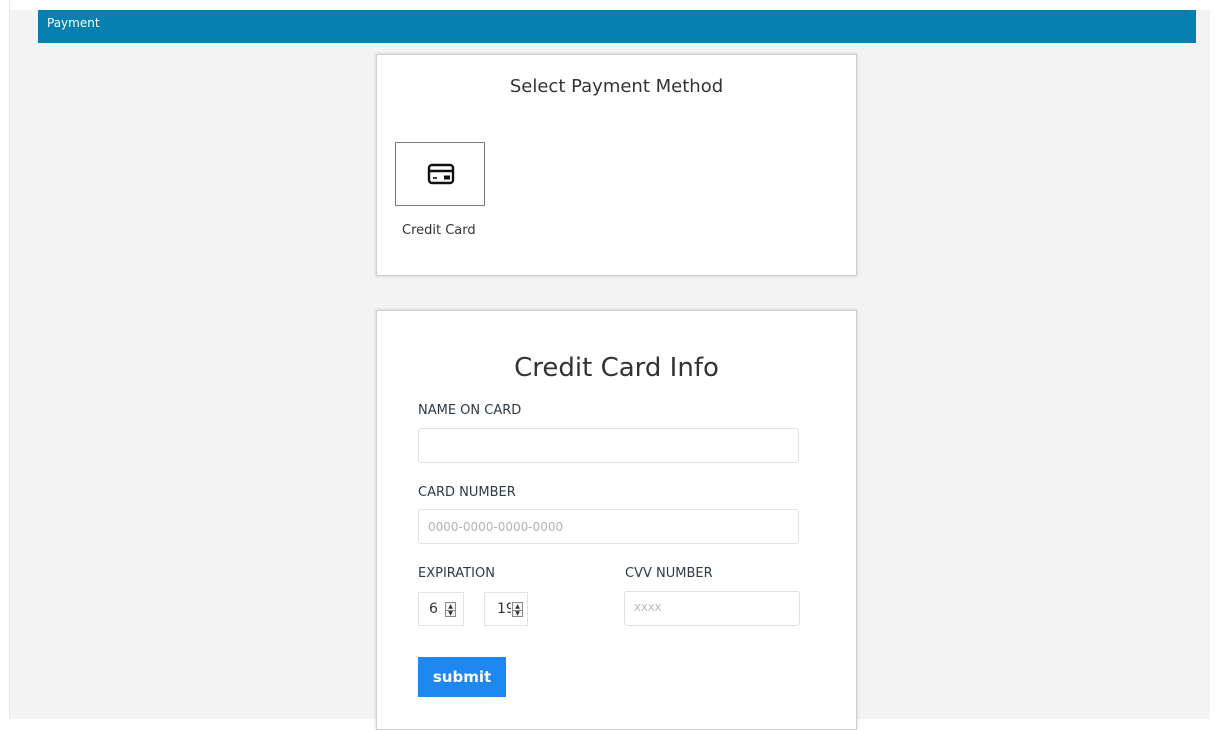  What do you see at coordinates (616, 86) in the screenshot?
I see `payment-method-title: Select Payment Method` at bounding box center [616, 86].